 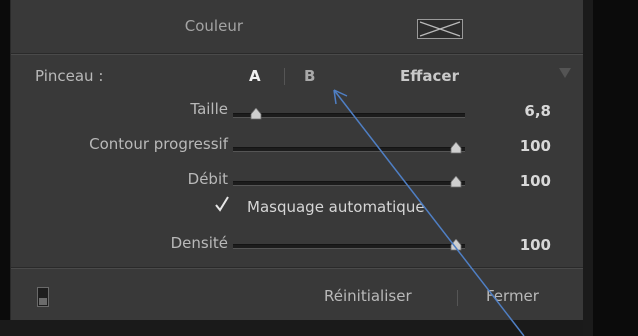 What do you see at coordinates (199, 243) in the screenshot?
I see `slider-label-density: Densité` at bounding box center [199, 243].